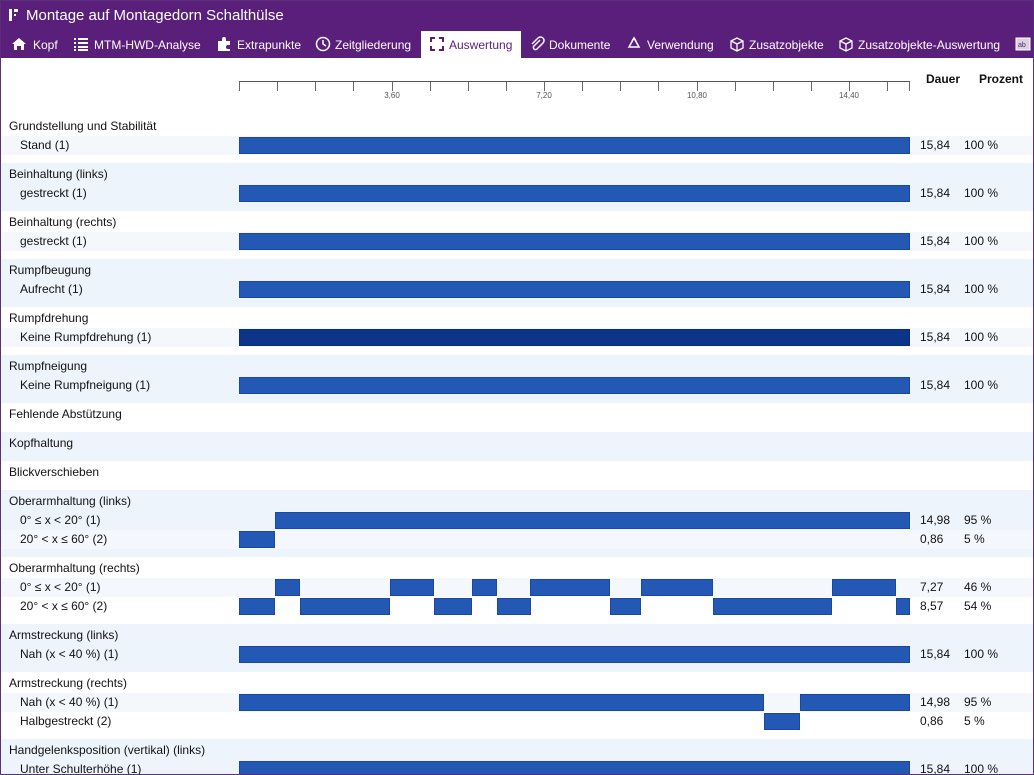  I want to click on duration-value: 14,98, so click(935, 702).